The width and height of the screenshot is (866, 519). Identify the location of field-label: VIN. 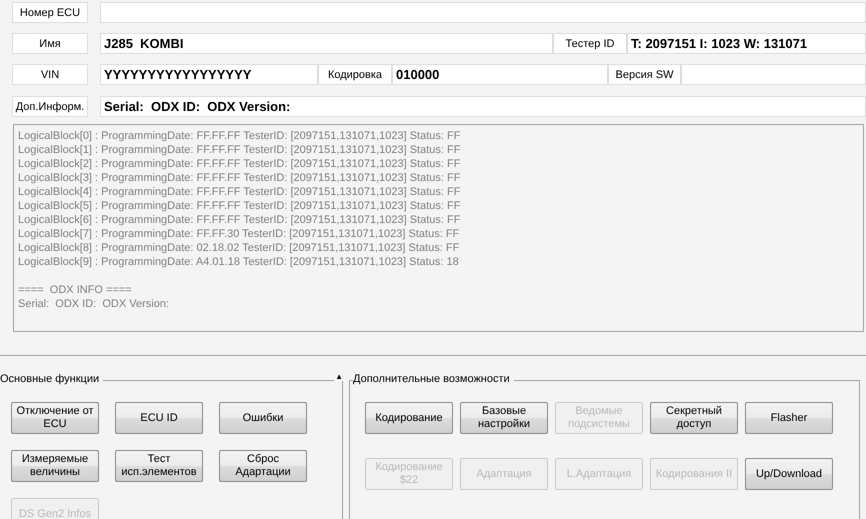
(50, 74).